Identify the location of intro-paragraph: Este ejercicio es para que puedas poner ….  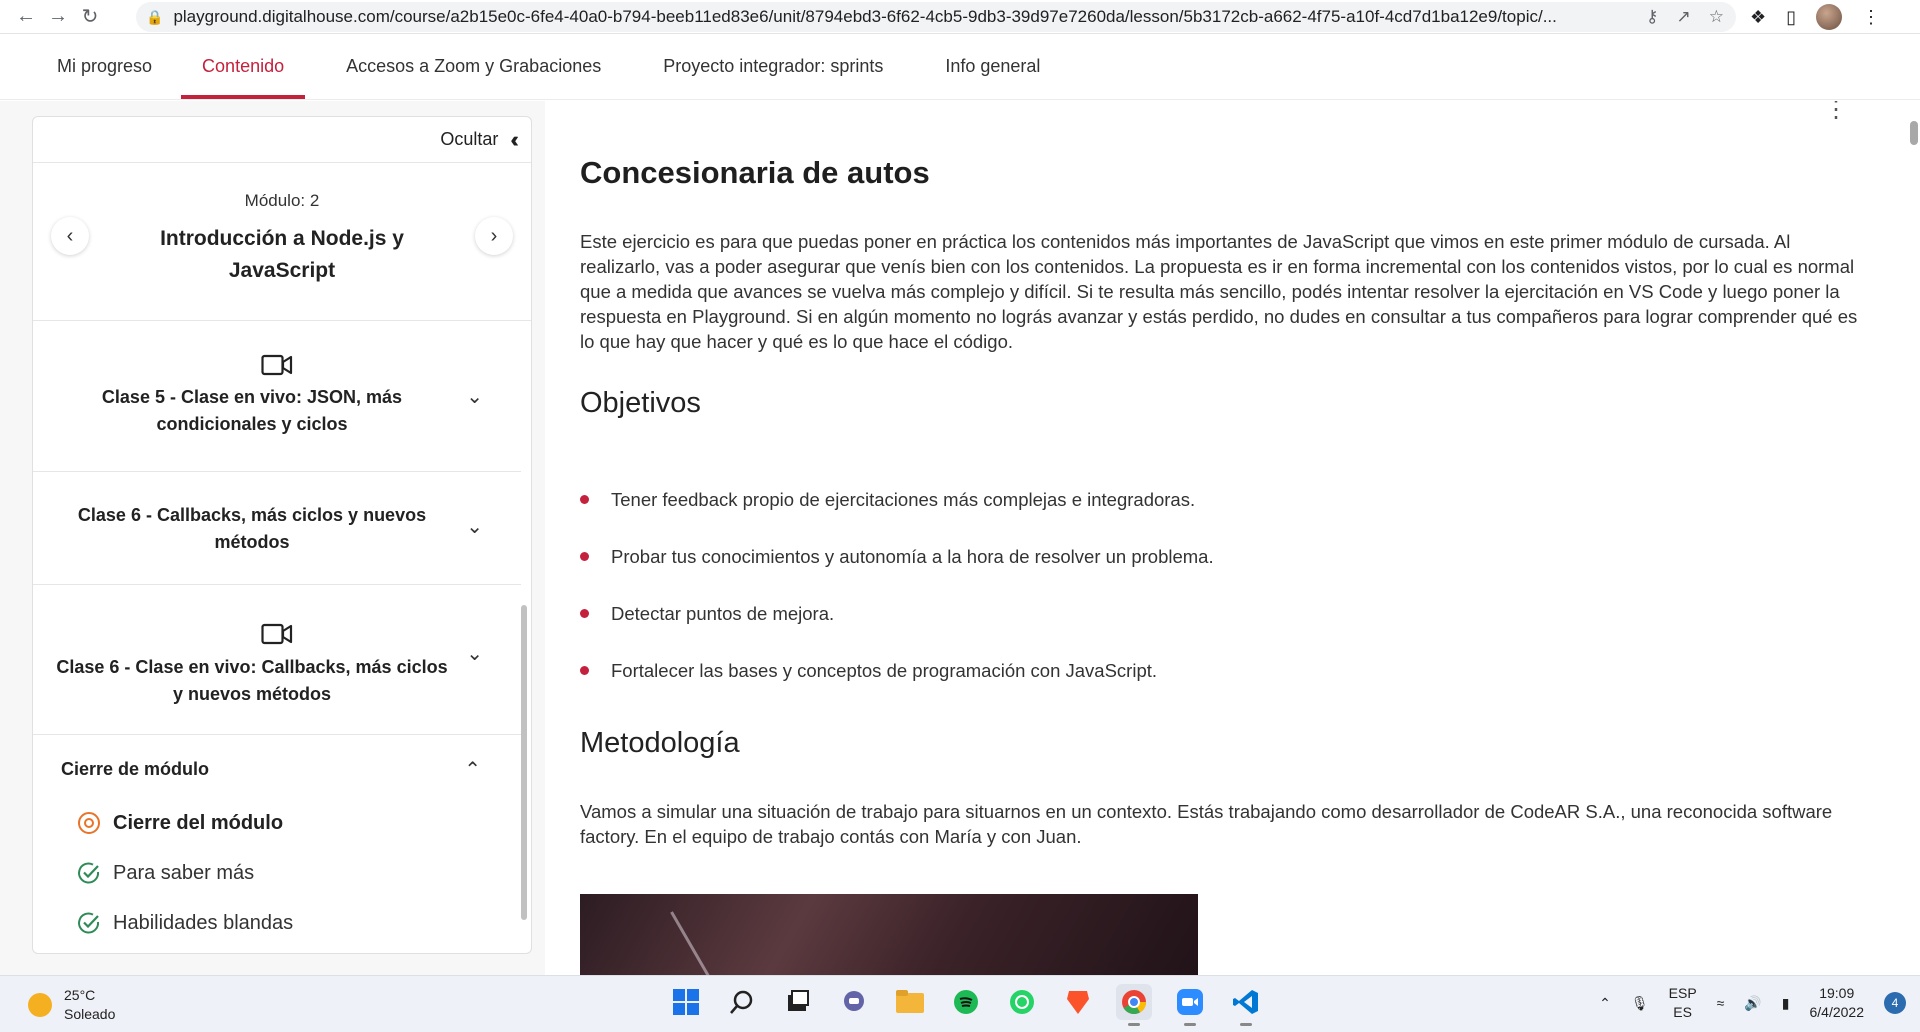
(1219, 291).